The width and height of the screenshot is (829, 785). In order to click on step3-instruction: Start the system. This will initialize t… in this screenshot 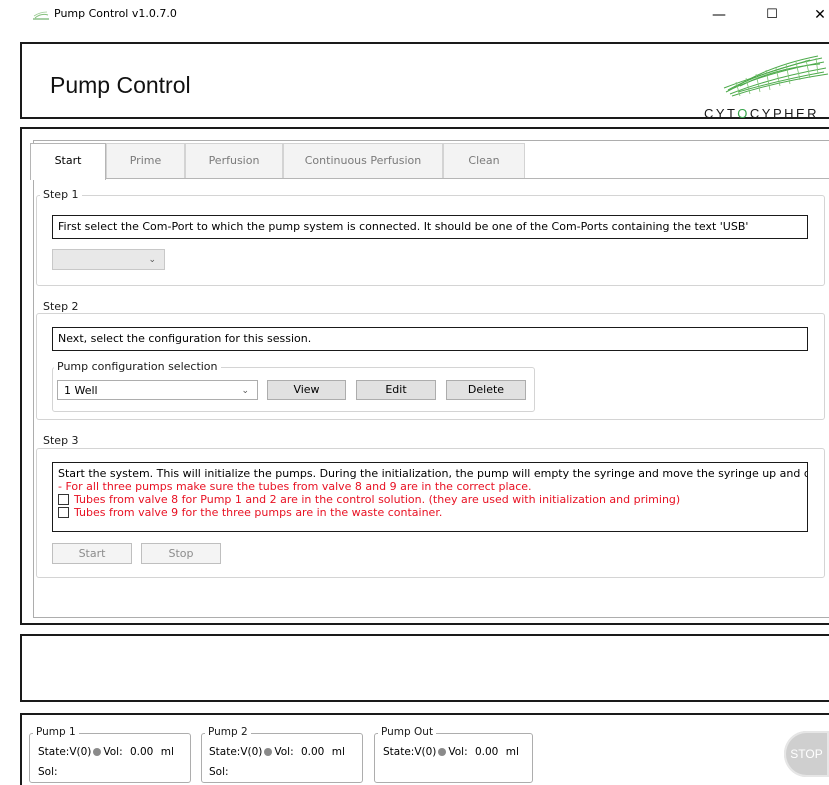, I will do `click(433, 473)`.